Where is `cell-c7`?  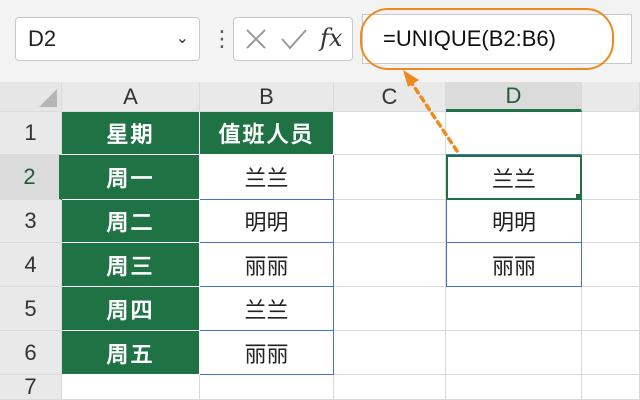 cell-c7 is located at coordinates (390, 387).